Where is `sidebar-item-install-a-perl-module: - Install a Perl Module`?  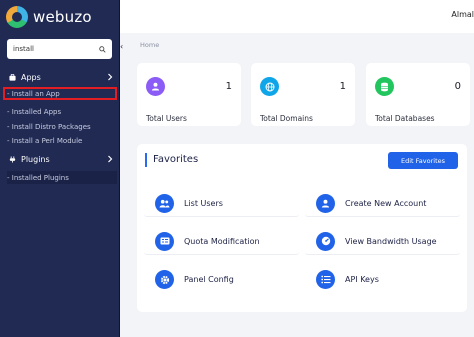
sidebar-item-install-a-perl-module: - Install a Perl Module is located at coordinates (62, 140).